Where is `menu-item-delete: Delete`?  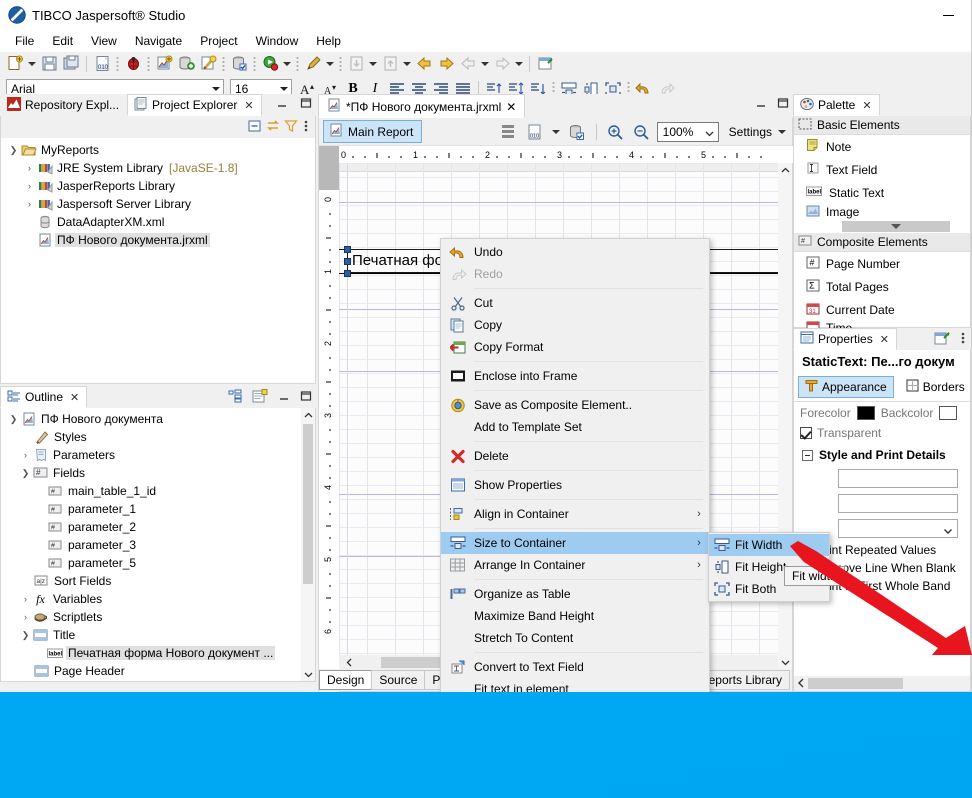 menu-item-delete: Delete is located at coordinates (575, 456).